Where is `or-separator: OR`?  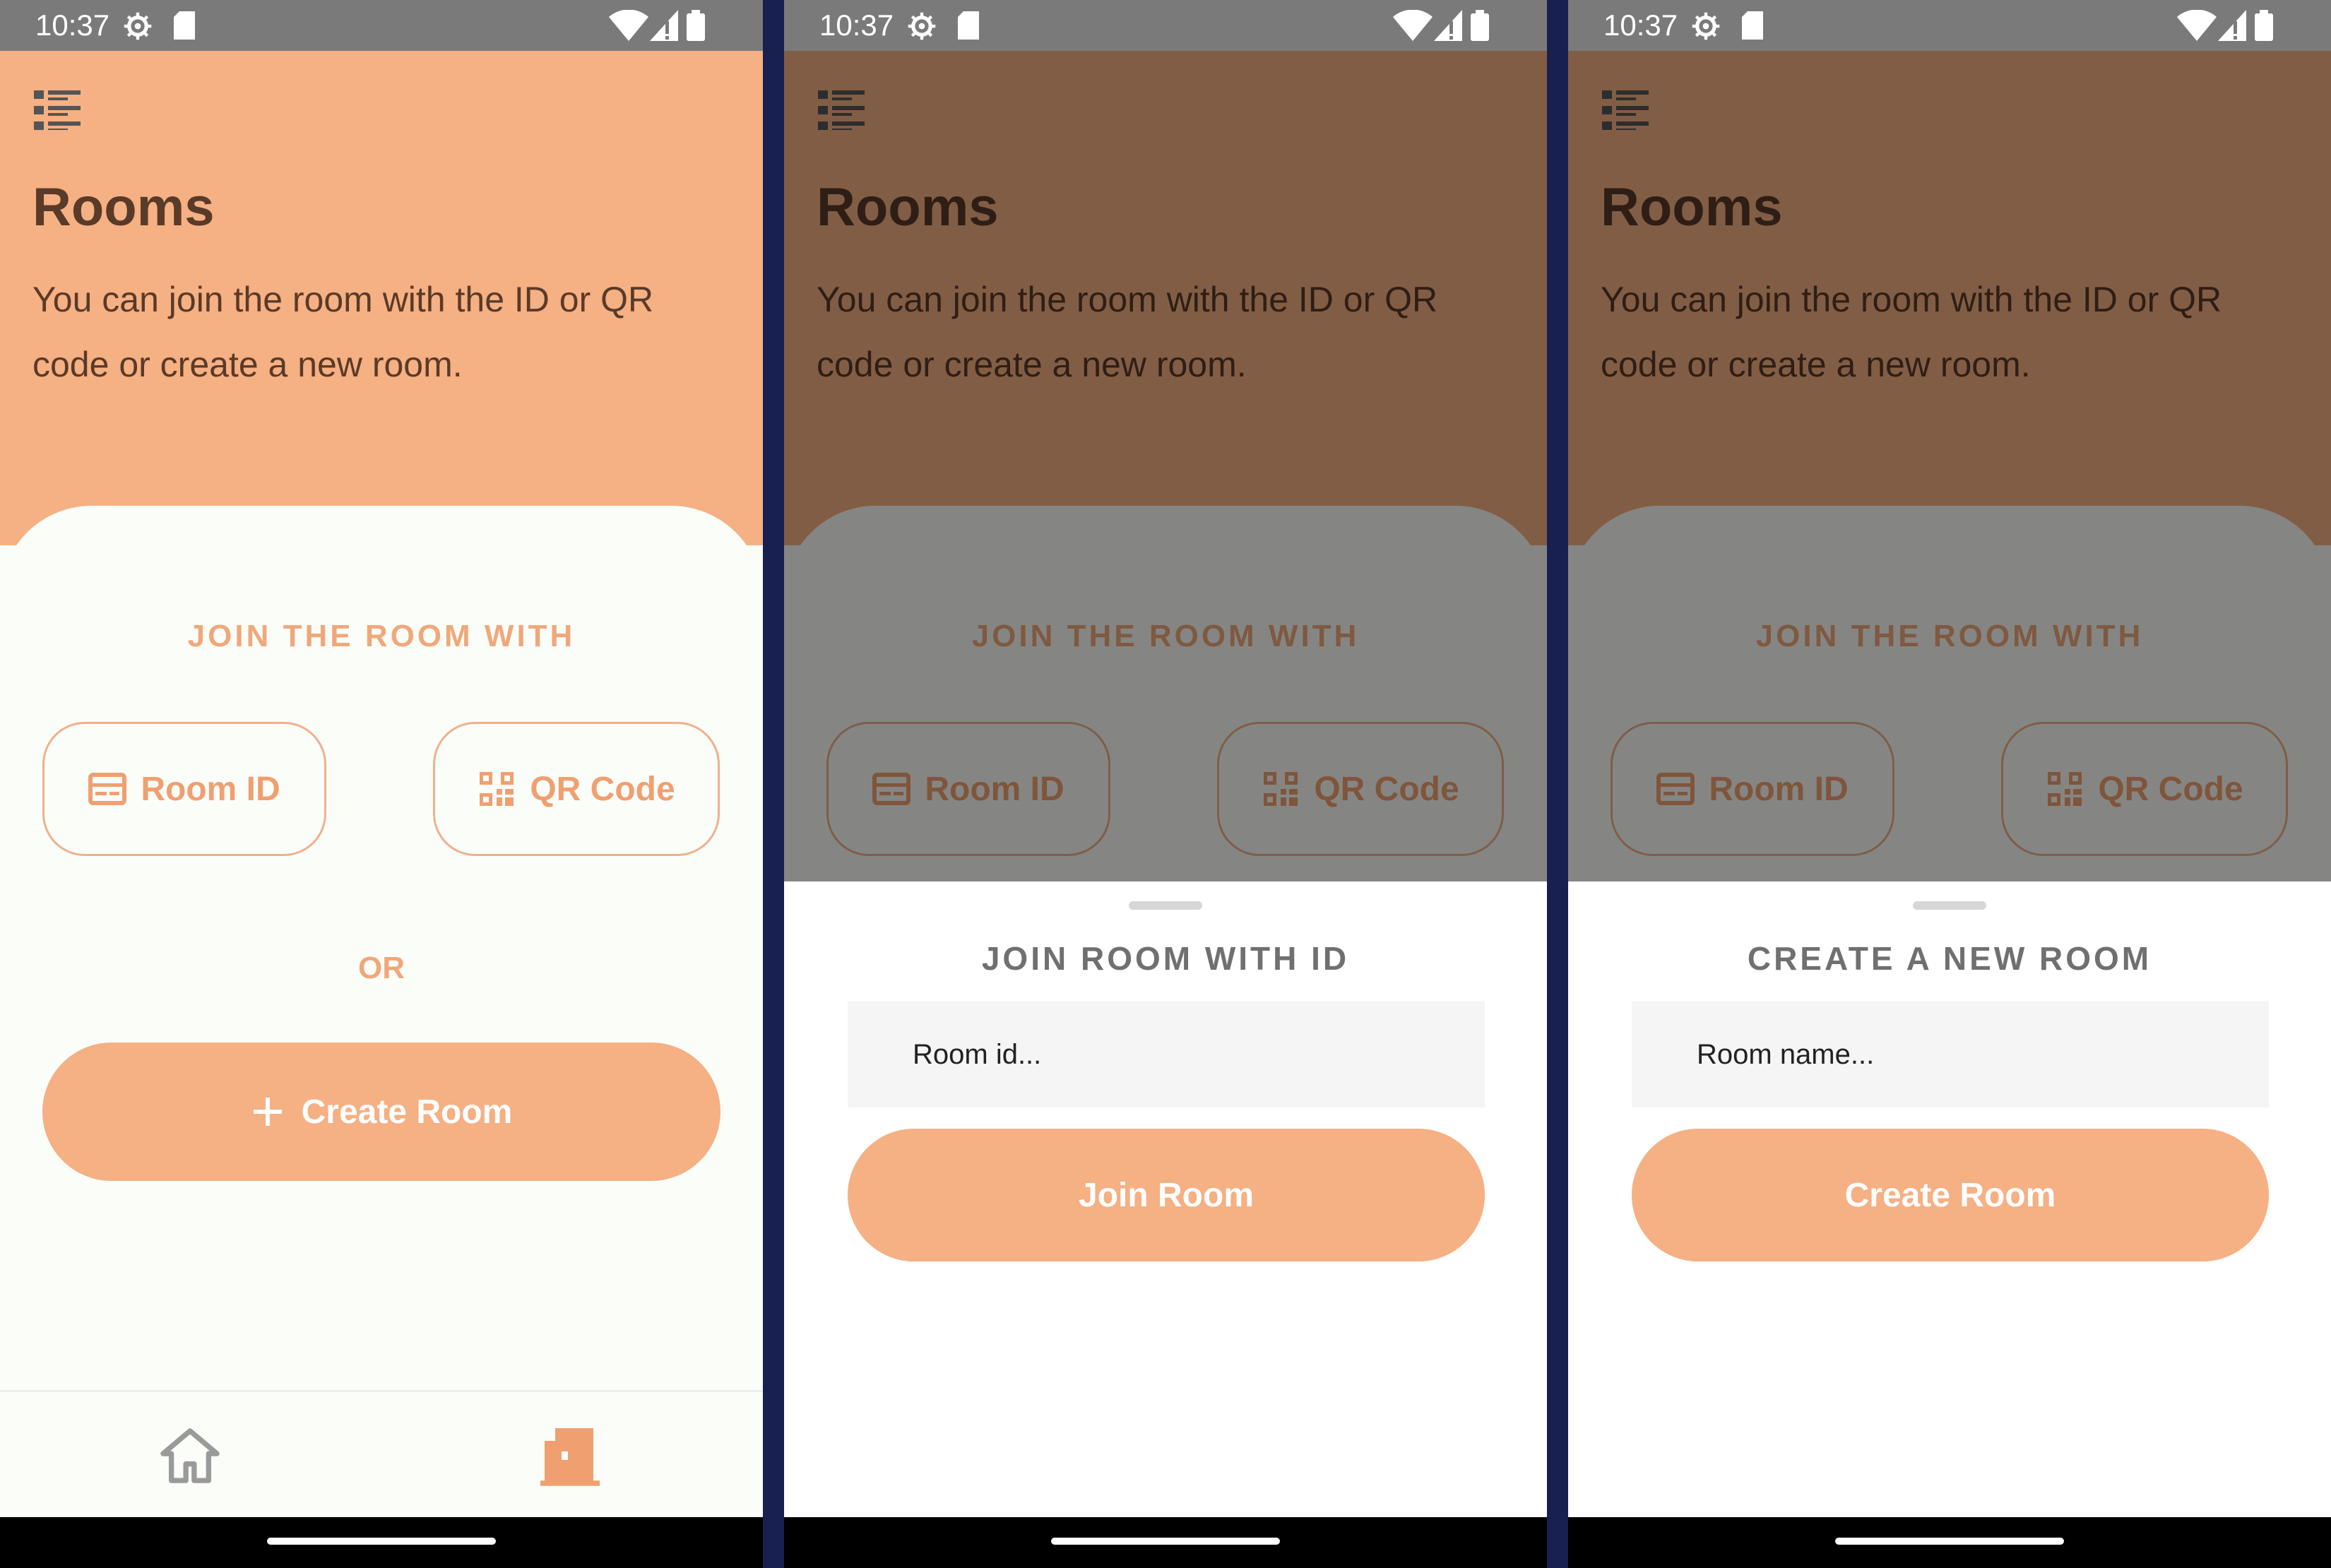 or-separator: OR is located at coordinates (381, 968).